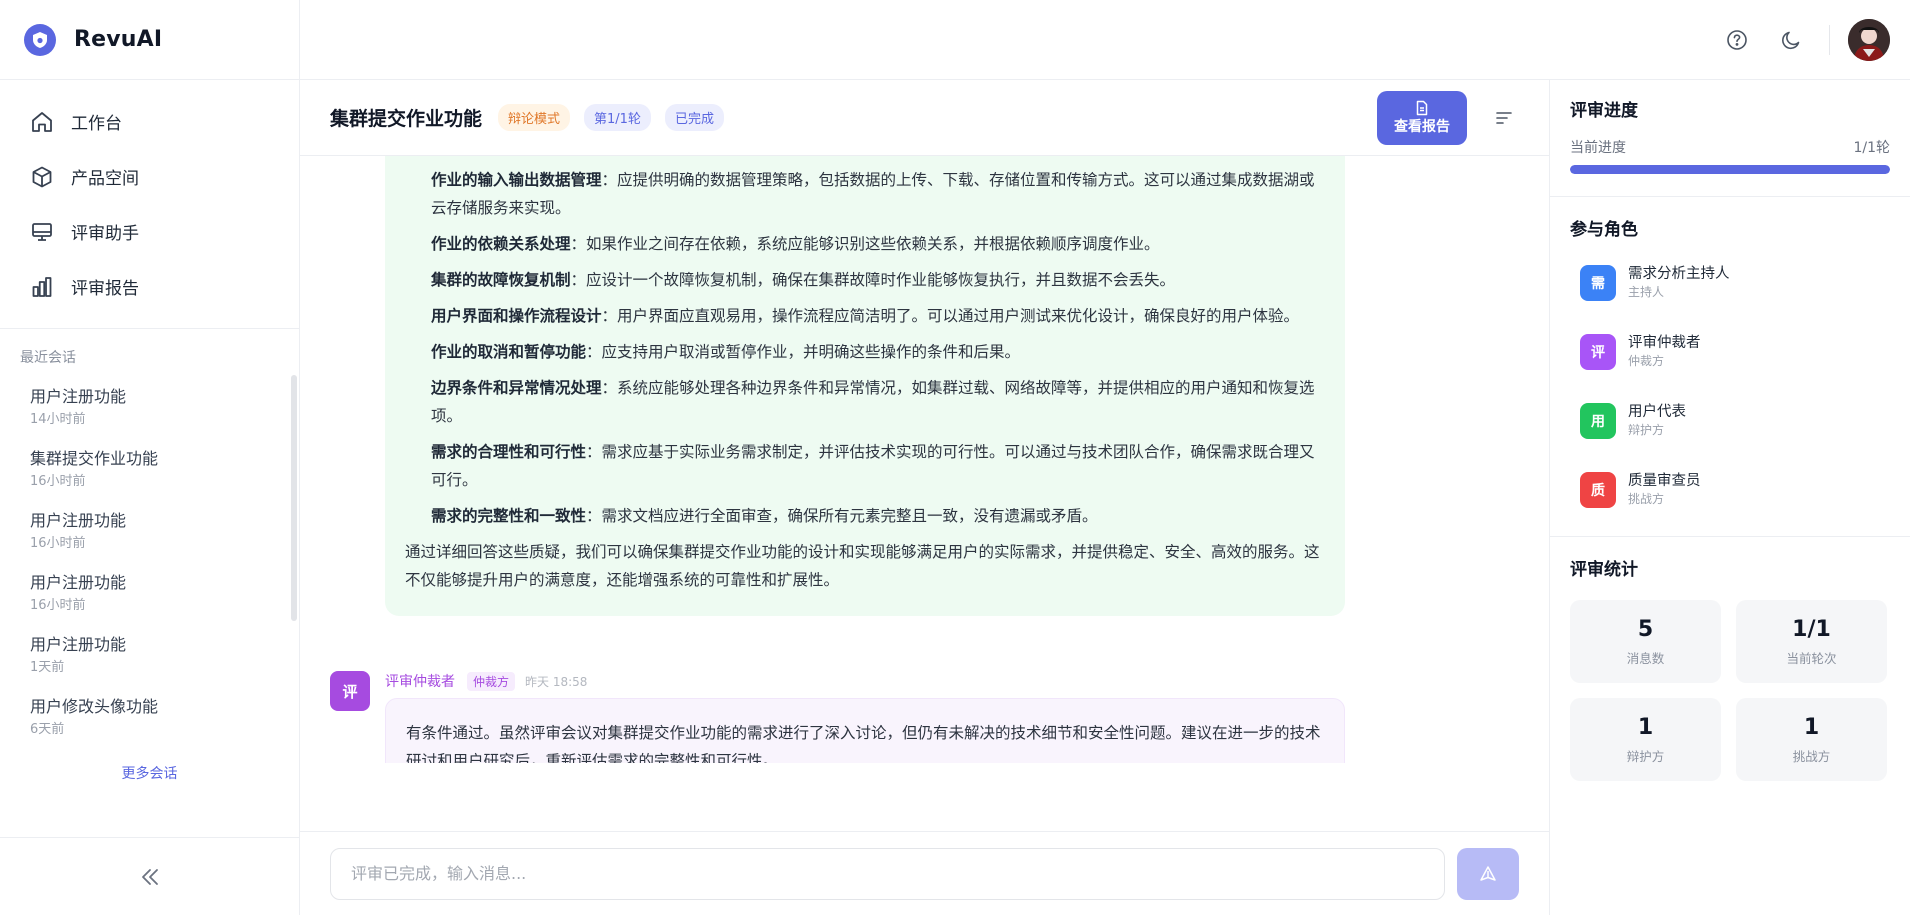  Describe the element at coordinates (1730, 690) in the screenshot. I see `stats-grid: 5 消息数 1/1 当前轮次 1 辩护方 1 挑战方` at that location.